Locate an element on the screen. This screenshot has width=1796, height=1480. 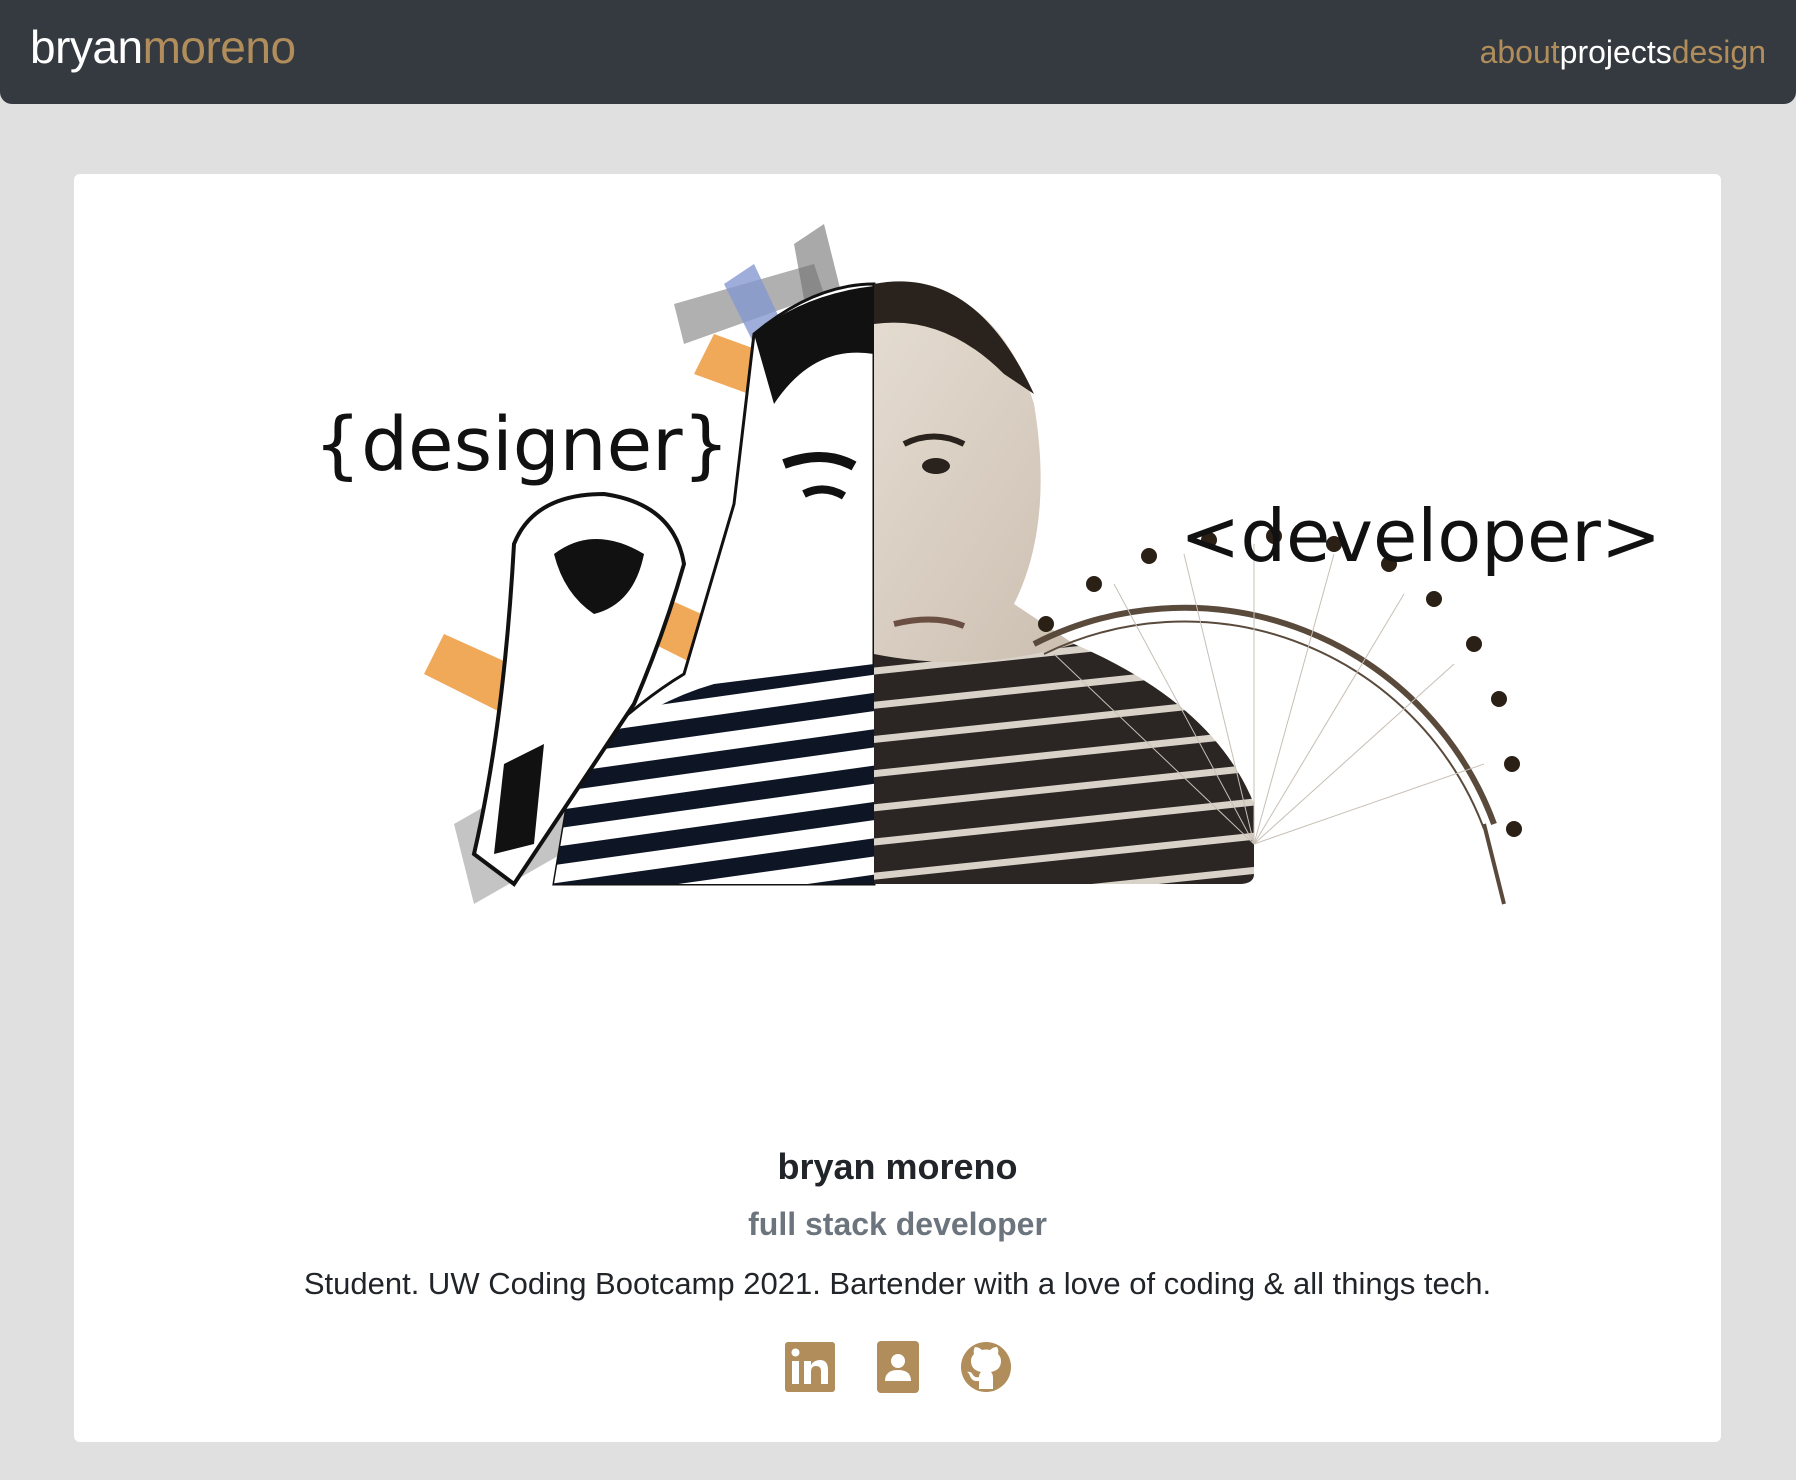
nav-links: about projects design is located at coordinates (1623, 52).